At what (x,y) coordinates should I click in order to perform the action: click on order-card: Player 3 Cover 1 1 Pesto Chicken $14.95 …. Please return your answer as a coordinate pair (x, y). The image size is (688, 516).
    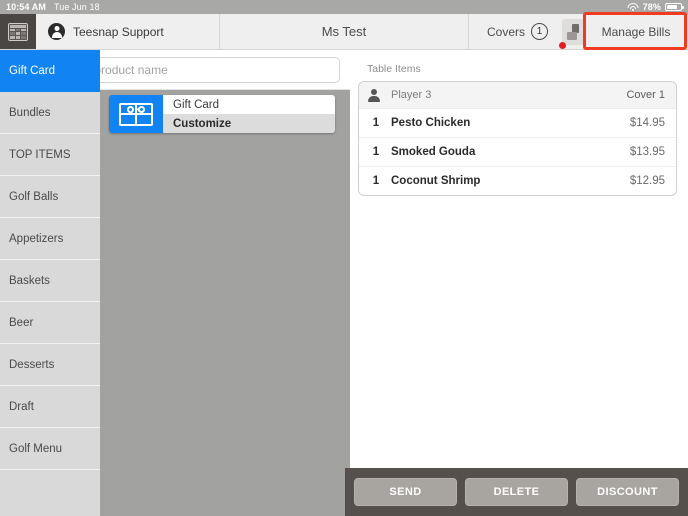
    Looking at the image, I should click on (517, 138).